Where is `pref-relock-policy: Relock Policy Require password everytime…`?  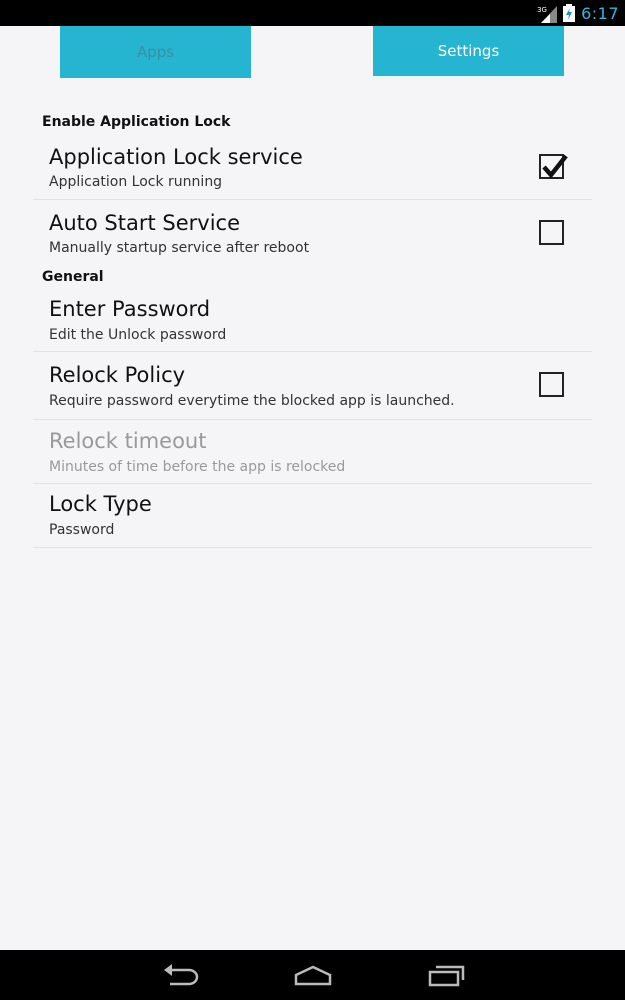
pref-relock-policy: Relock Policy Require password everytime… is located at coordinates (312, 386).